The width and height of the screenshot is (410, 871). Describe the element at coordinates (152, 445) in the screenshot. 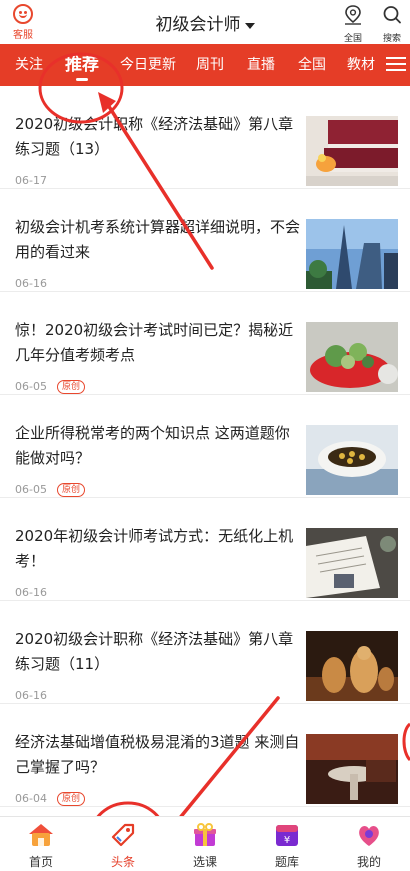

I see `article-title: 企业所得税常考的两个知识点 这两道题你能做对吗？` at that location.